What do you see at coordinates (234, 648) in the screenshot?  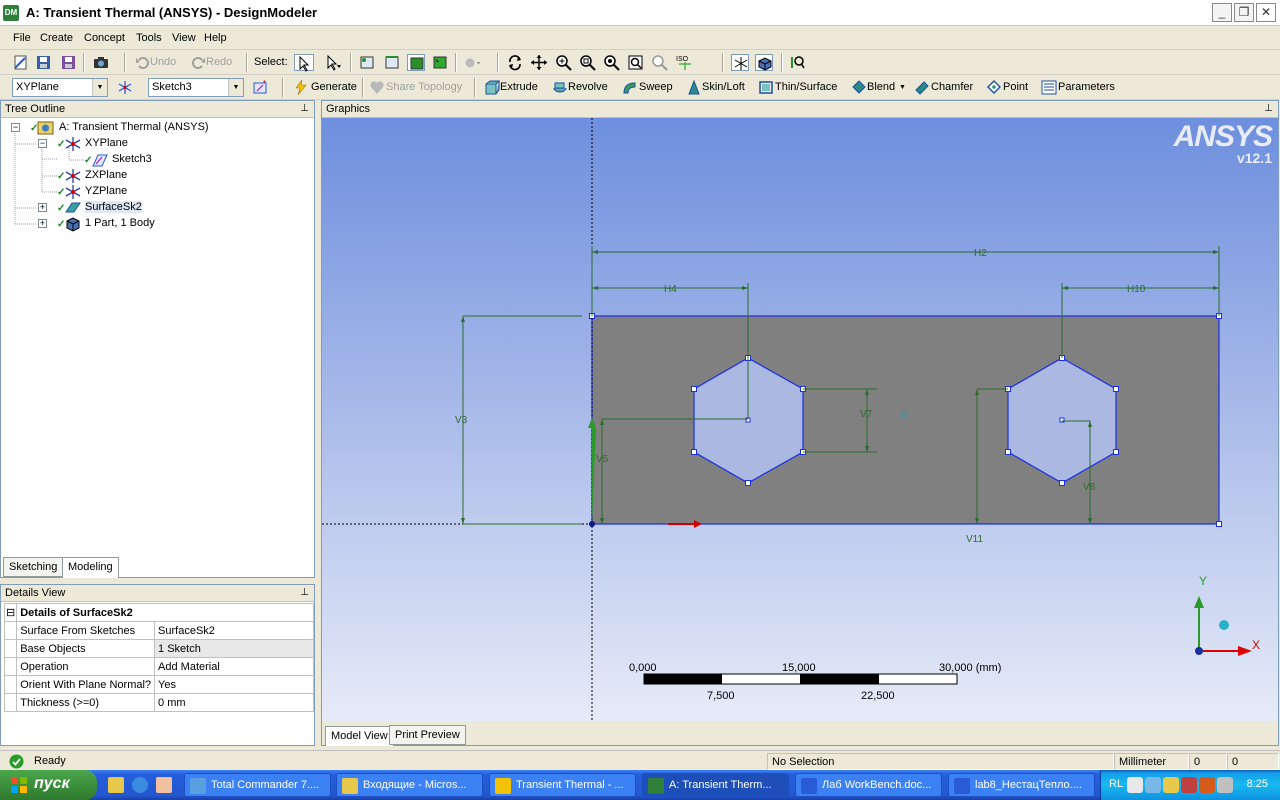 I see `details-value: 1 Sketch` at bounding box center [234, 648].